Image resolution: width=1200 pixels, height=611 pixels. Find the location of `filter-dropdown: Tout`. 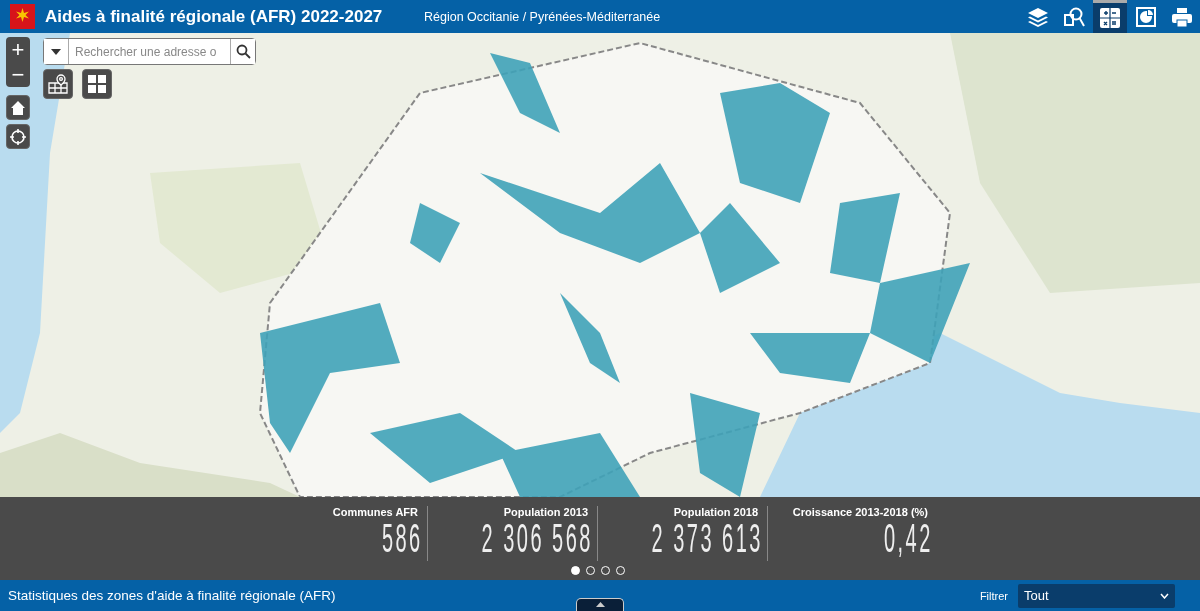

filter-dropdown: Tout is located at coordinates (1096, 595).